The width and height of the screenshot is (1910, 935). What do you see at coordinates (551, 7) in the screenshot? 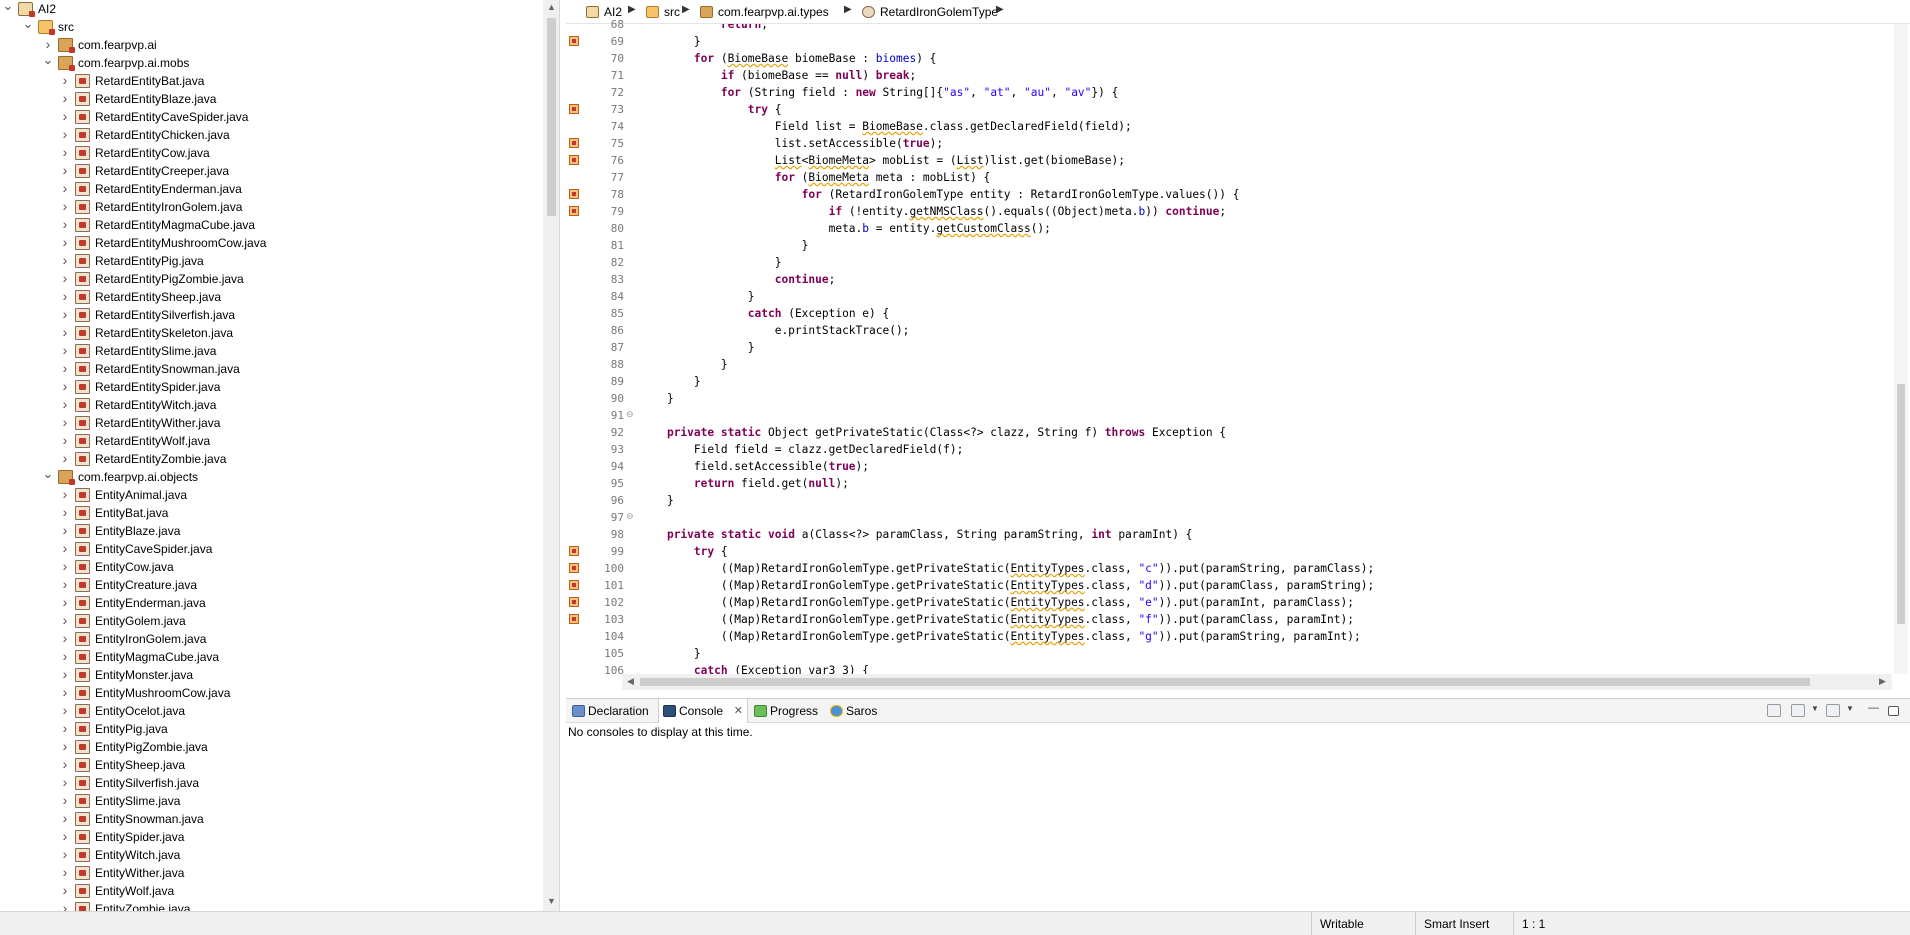
I see `scroll-up-icon: ▲` at bounding box center [551, 7].